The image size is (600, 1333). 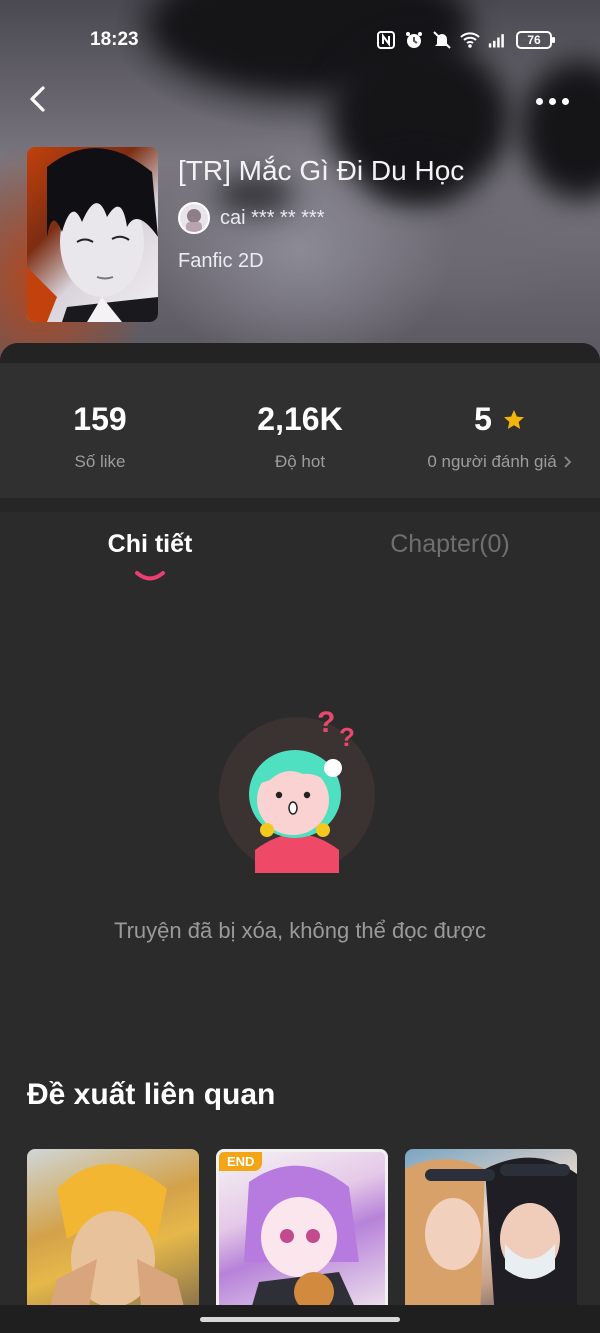 What do you see at coordinates (300, 41) in the screenshot?
I see `status-bar: 18:23 76` at bounding box center [300, 41].